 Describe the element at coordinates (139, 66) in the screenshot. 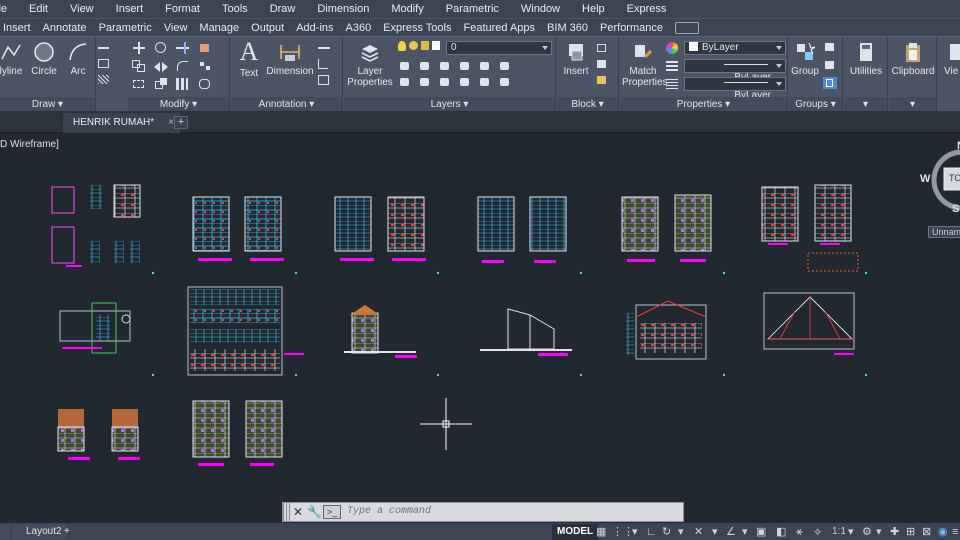

I see `copy-icon` at that location.